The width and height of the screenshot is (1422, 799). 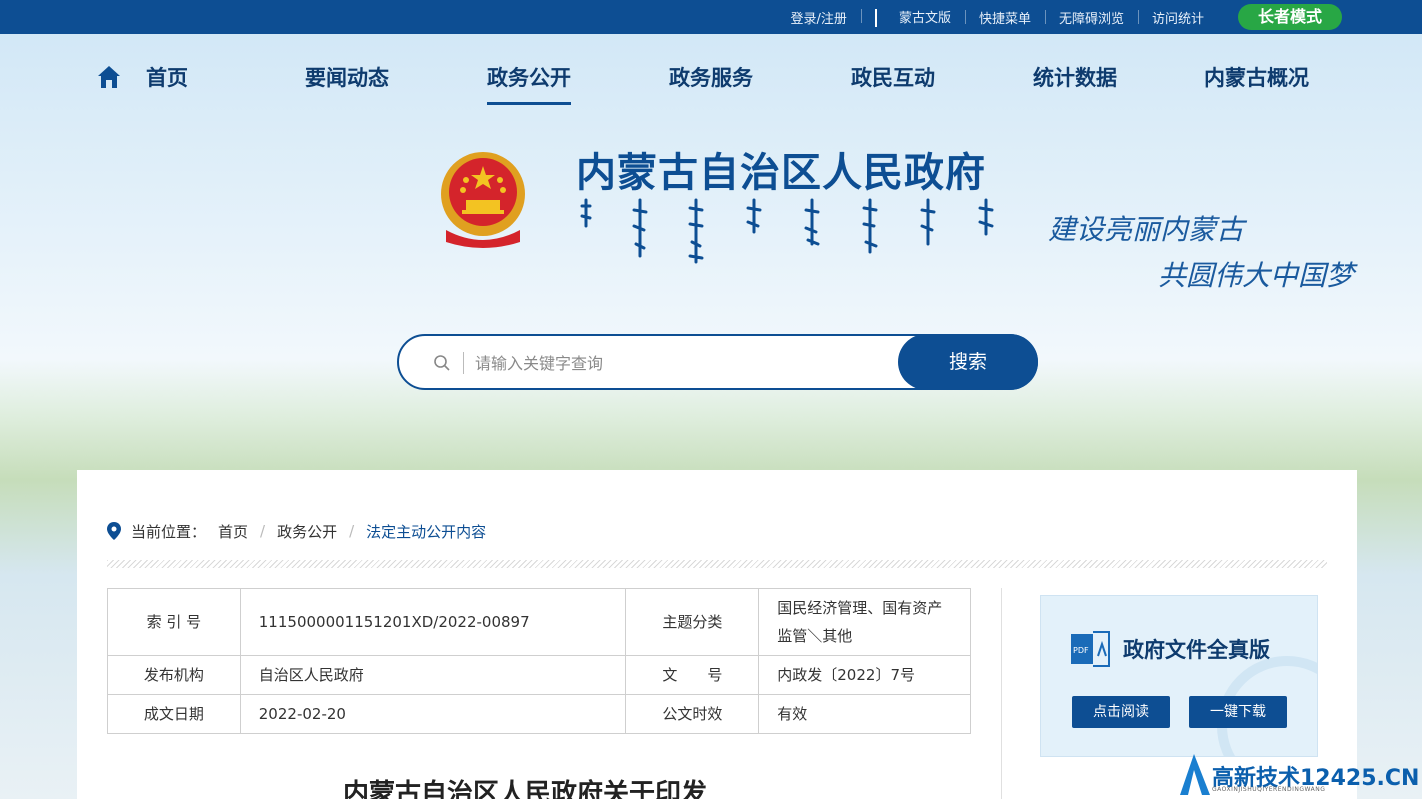 What do you see at coordinates (1196, 649) in the screenshot?
I see `document-card-title: 政府文件全真版` at bounding box center [1196, 649].